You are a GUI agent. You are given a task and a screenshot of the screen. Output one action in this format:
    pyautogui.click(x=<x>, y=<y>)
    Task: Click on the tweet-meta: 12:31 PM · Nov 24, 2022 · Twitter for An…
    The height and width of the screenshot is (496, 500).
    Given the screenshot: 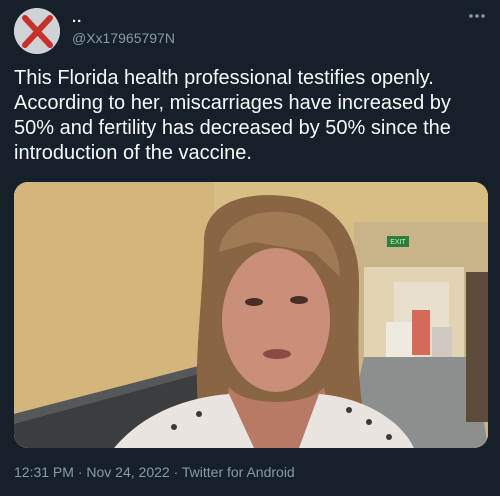 What is the action you would take?
    pyautogui.click(x=154, y=472)
    